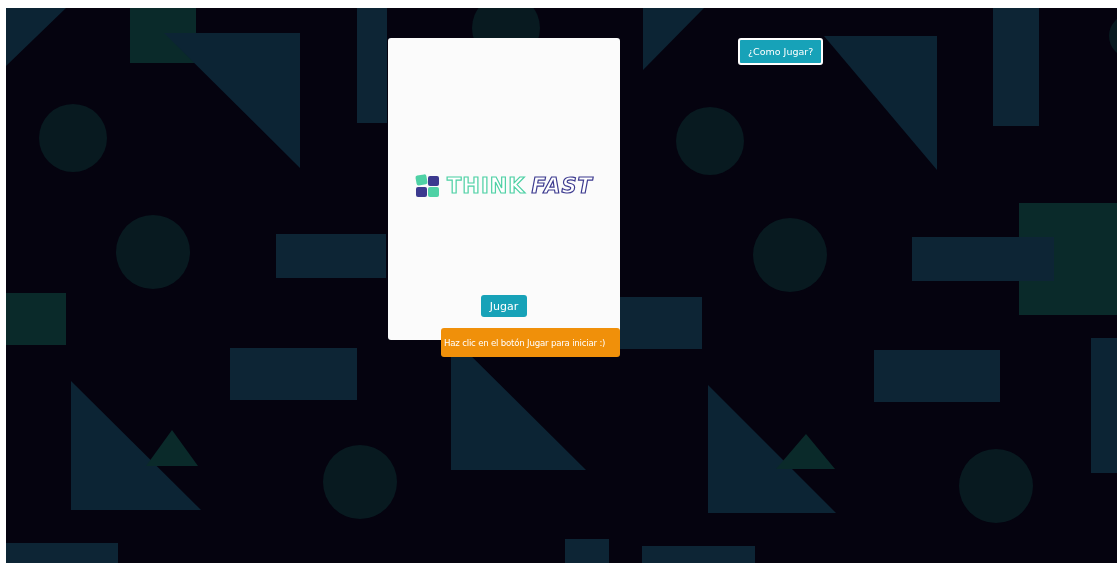 The width and height of the screenshot is (1117, 563). I want to click on play-button: Jugar, so click(504, 306).